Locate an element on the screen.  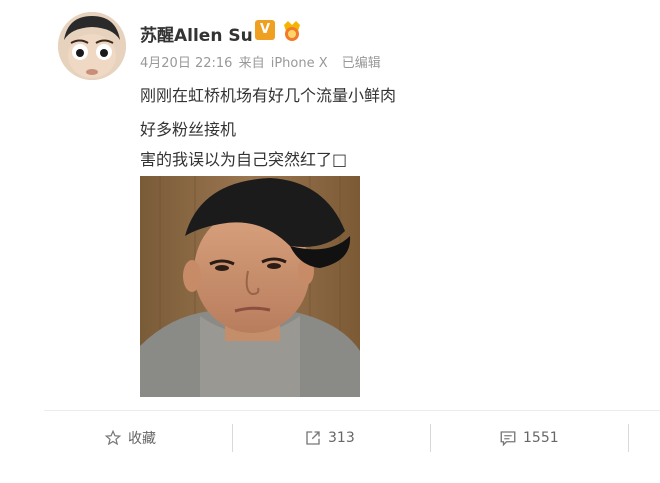
favorite-label: 收藏 is located at coordinates (142, 439).